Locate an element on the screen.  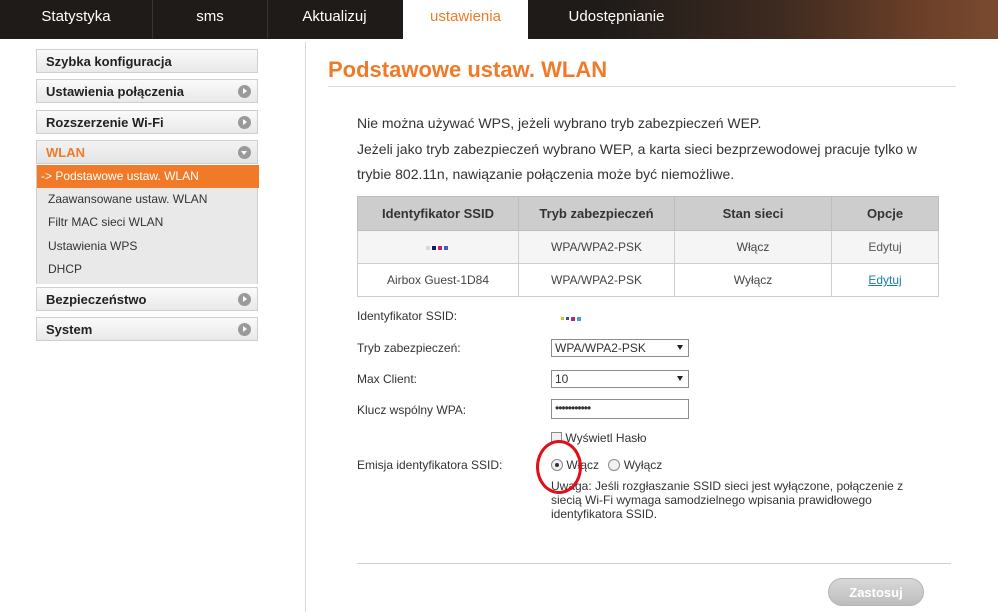
sidebar-item-rozszerzenie-wifi: Rozszerzenie Wi-Fi is located at coordinates (147, 122).